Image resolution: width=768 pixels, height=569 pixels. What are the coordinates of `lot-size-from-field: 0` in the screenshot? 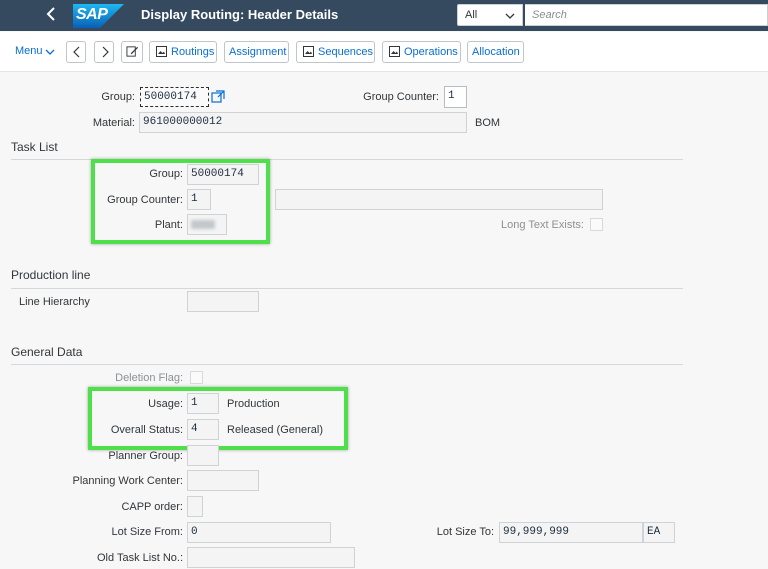 It's located at (259, 532).